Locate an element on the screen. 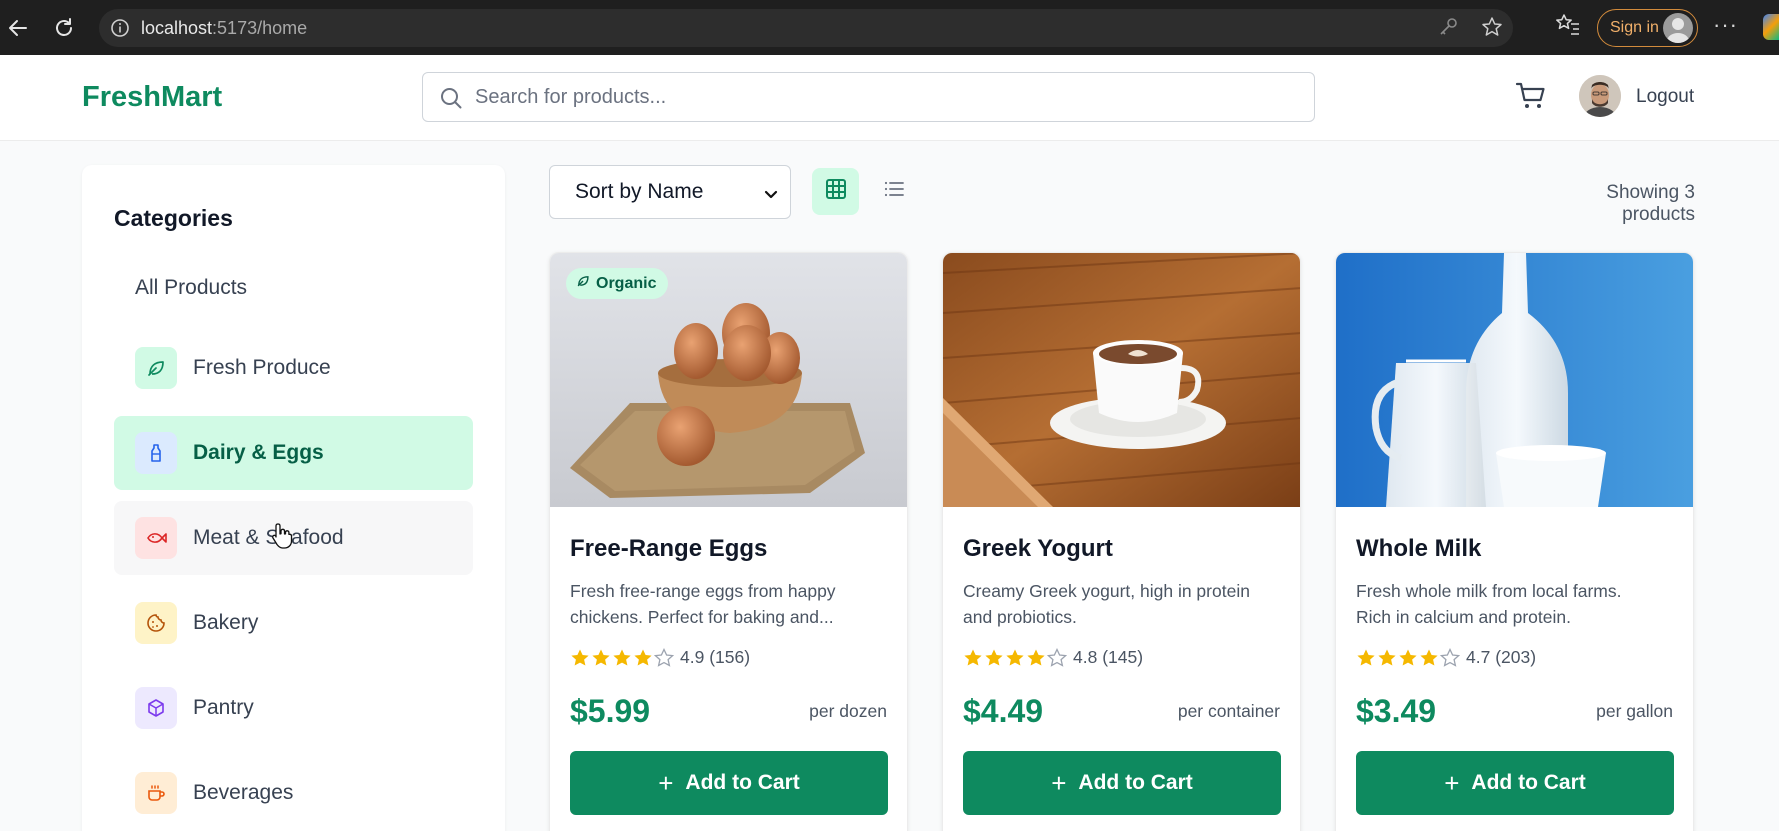  sidebar-item-fresh-produce: Fresh Produce is located at coordinates (293, 368).